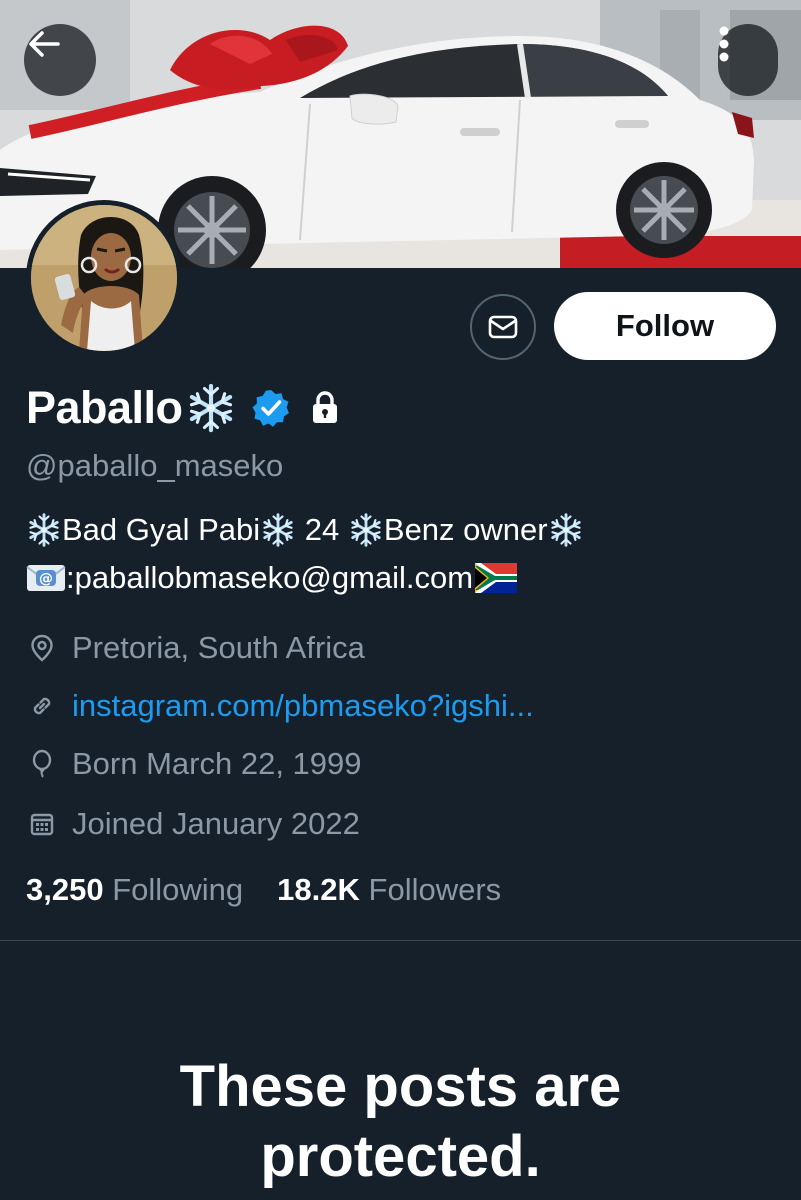 This screenshot has height=1200, width=801. I want to click on bio-line-1: Bad Gyal Pabi 24 Benz owner, so click(305, 530).